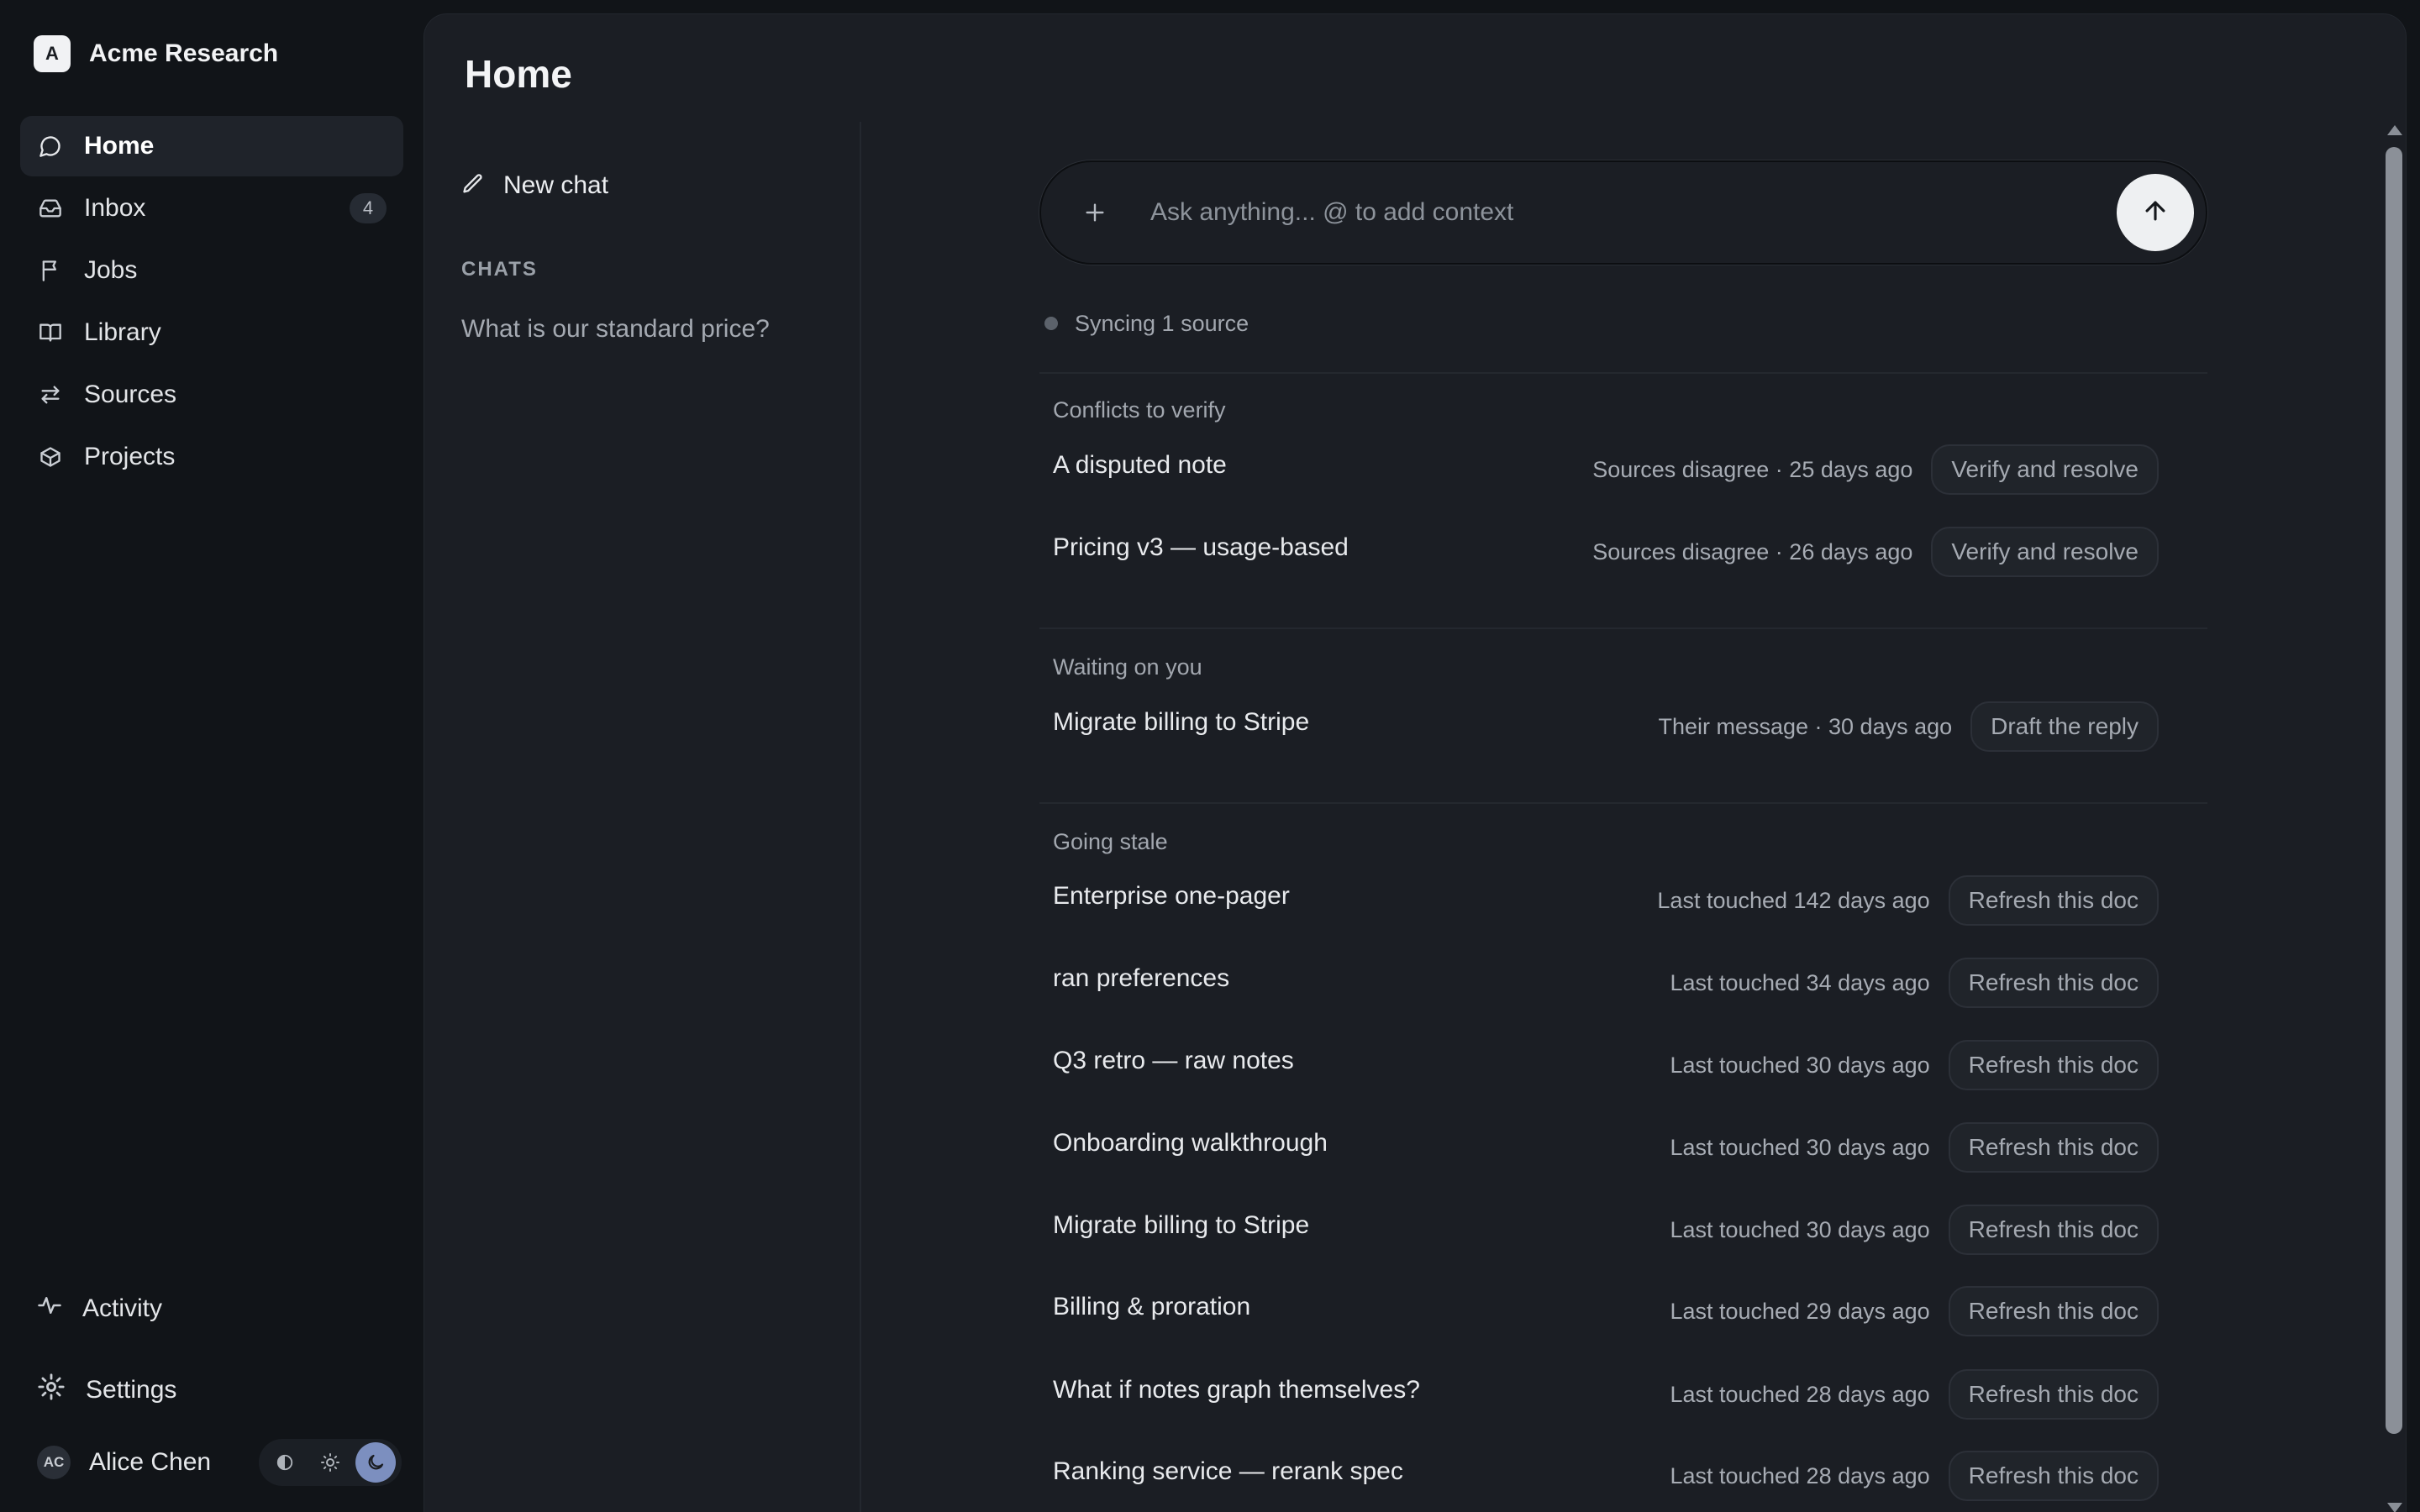 This screenshot has width=2420, height=1512. What do you see at coordinates (1095, 212) in the screenshot?
I see `add-context-icon` at bounding box center [1095, 212].